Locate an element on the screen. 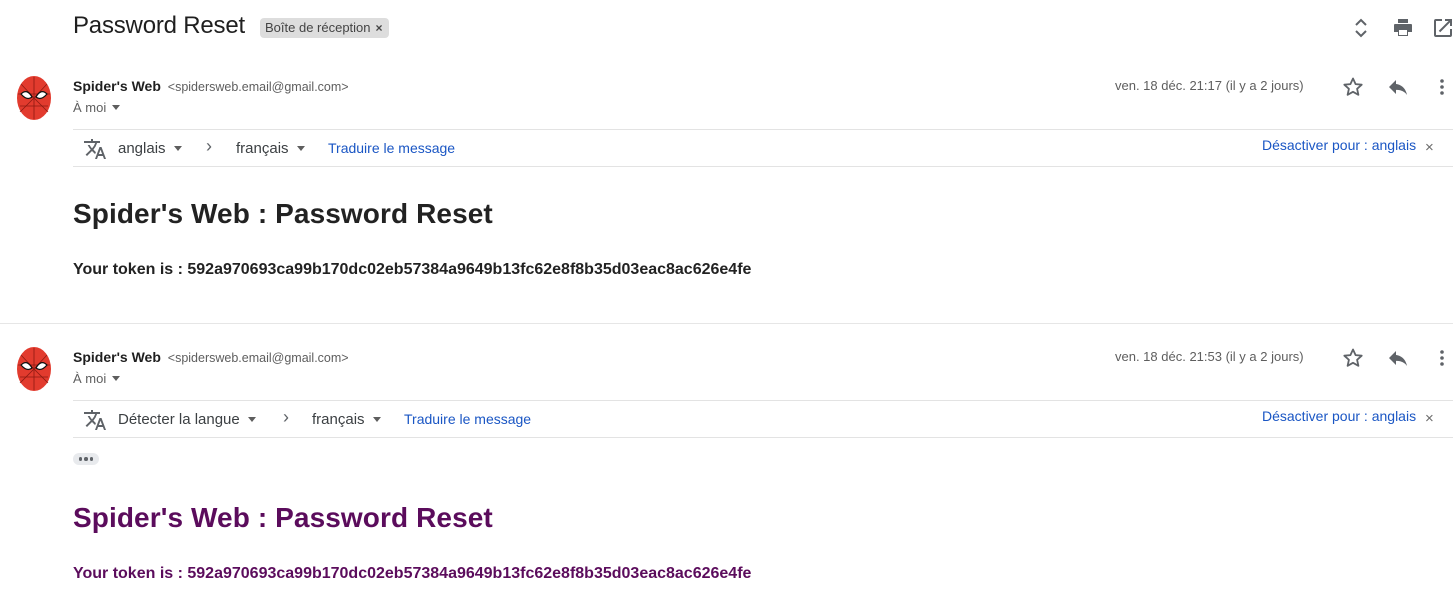  inbox-label-chip: Boîte de réception × is located at coordinates (324, 28).